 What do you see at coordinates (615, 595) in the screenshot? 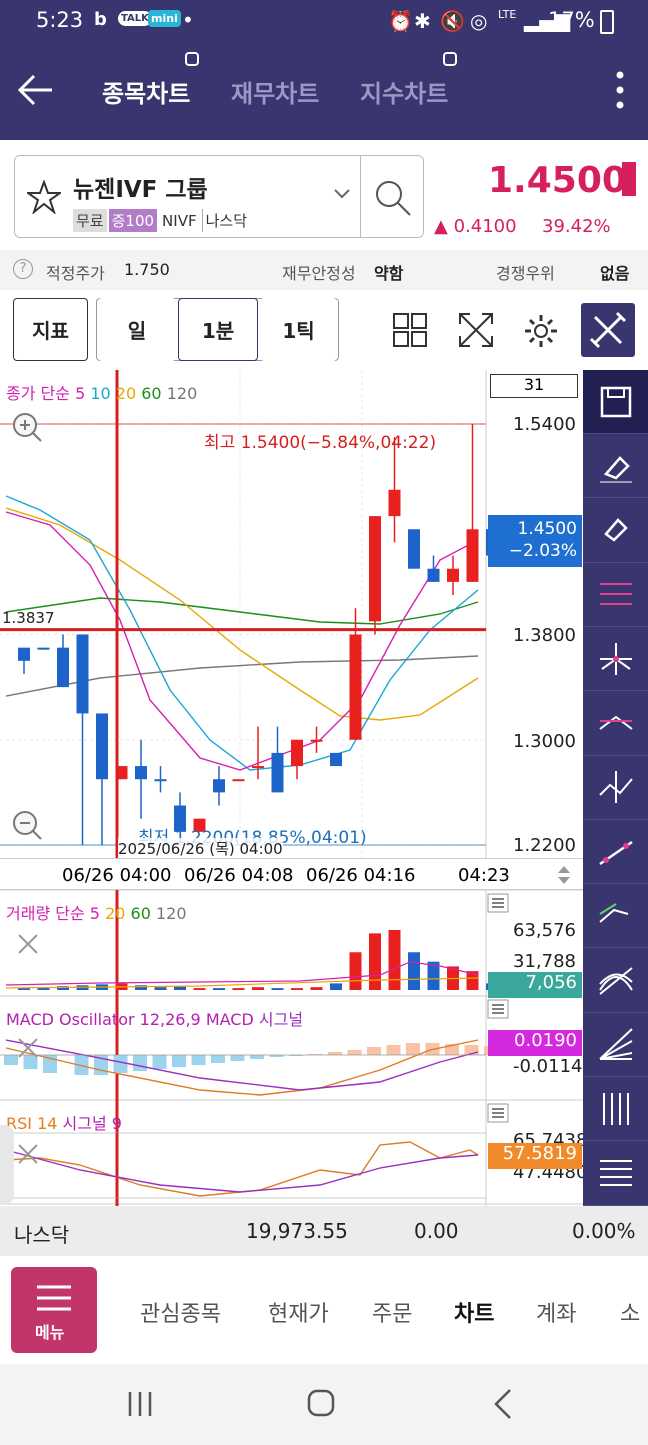
I see `tool-hcl-lines` at bounding box center [615, 595].